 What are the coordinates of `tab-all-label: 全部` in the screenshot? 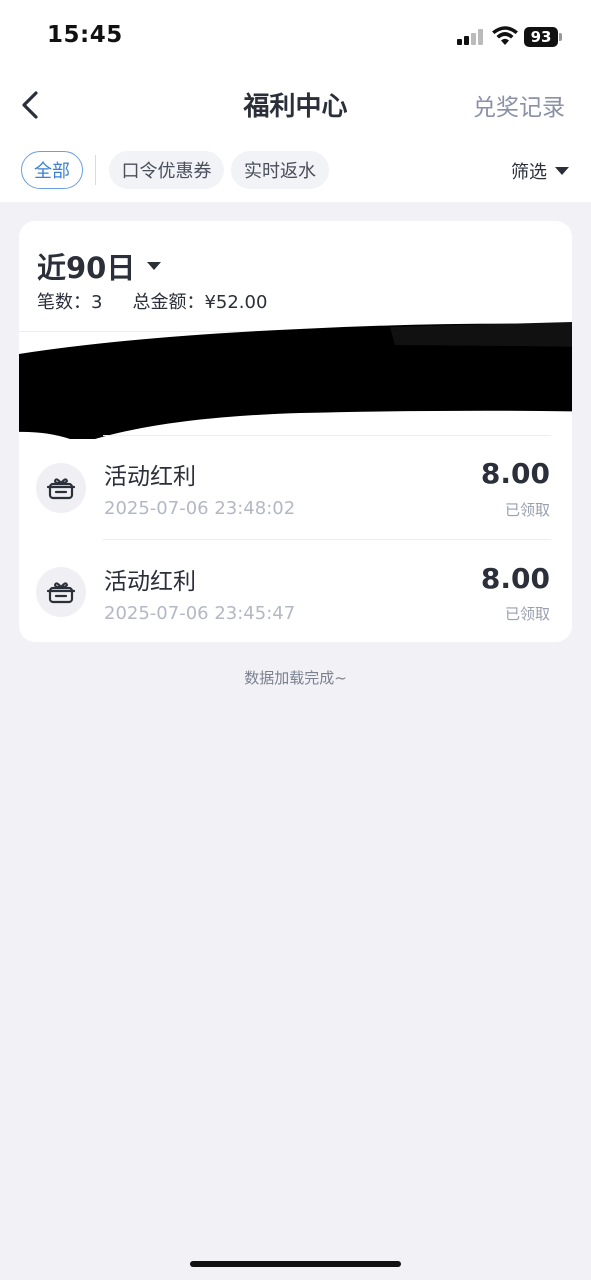 It's located at (52, 171).